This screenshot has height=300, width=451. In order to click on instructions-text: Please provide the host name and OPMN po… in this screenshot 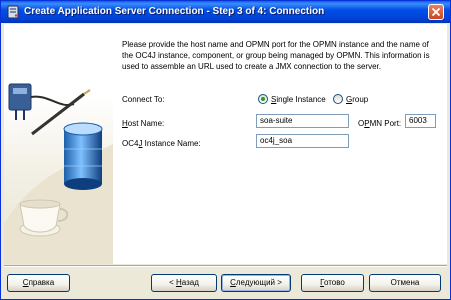, I will do `click(276, 55)`.